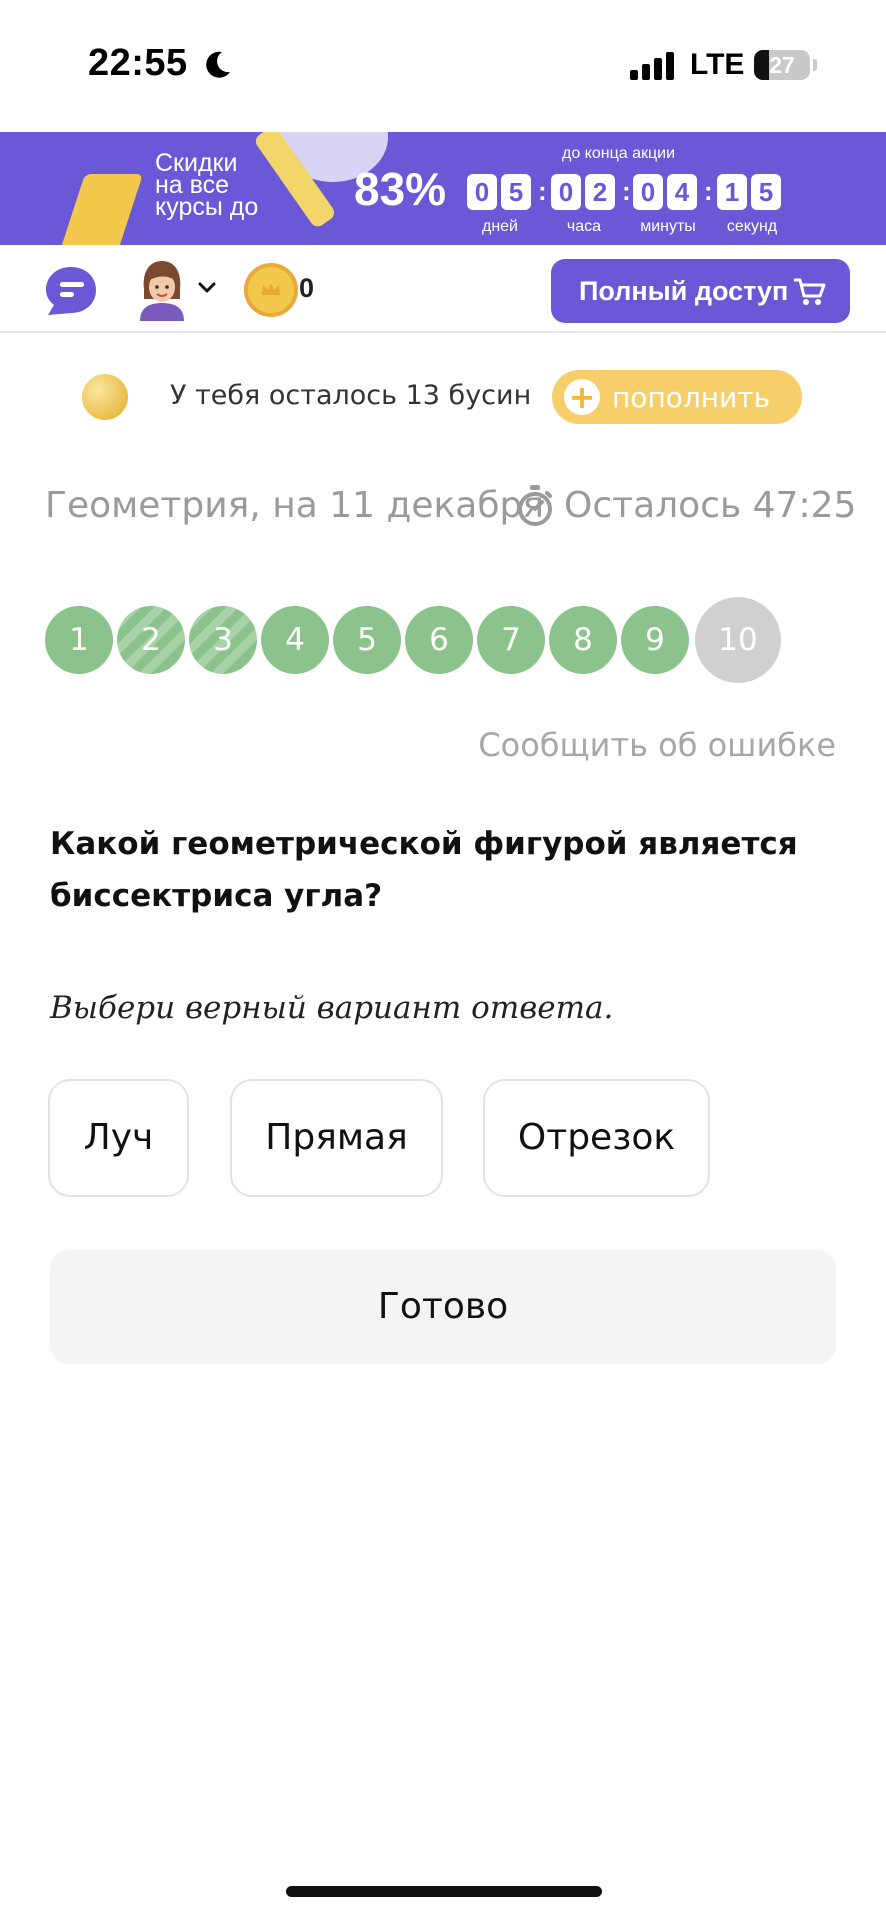 This screenshot has height=1920, width=886. I want to click on top-nav: 0 Полный доступ, so click(443, 289).